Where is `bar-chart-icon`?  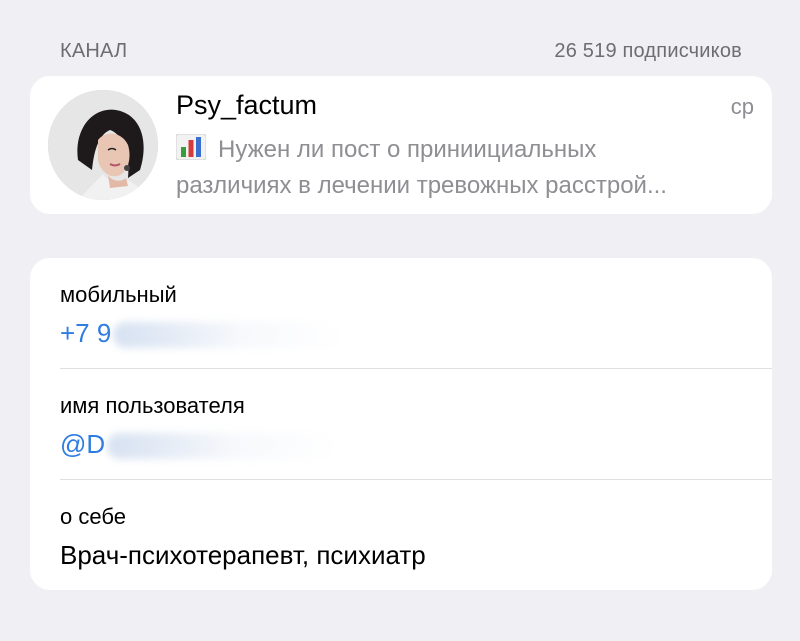
bar-chart-icon is located at coordinates (191, 147).